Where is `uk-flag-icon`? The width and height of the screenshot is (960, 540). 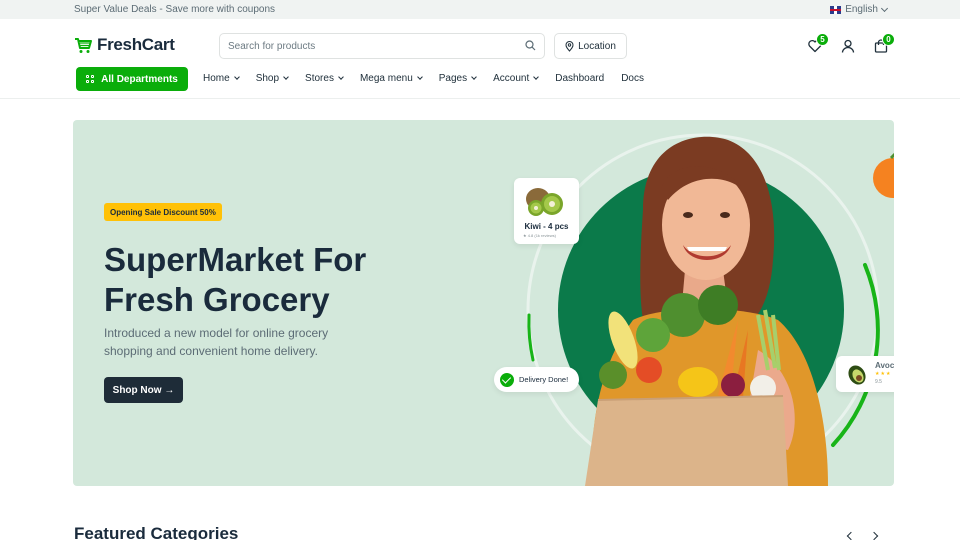 uk-flag-icon is located at coordinates (836, 9).